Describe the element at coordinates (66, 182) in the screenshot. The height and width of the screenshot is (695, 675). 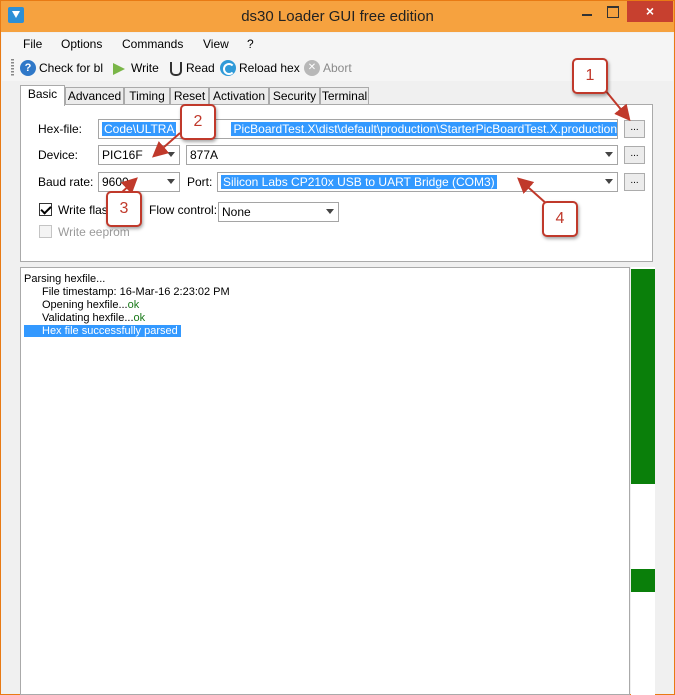
I see `baud-rate-label: Baud rate:` at that location.